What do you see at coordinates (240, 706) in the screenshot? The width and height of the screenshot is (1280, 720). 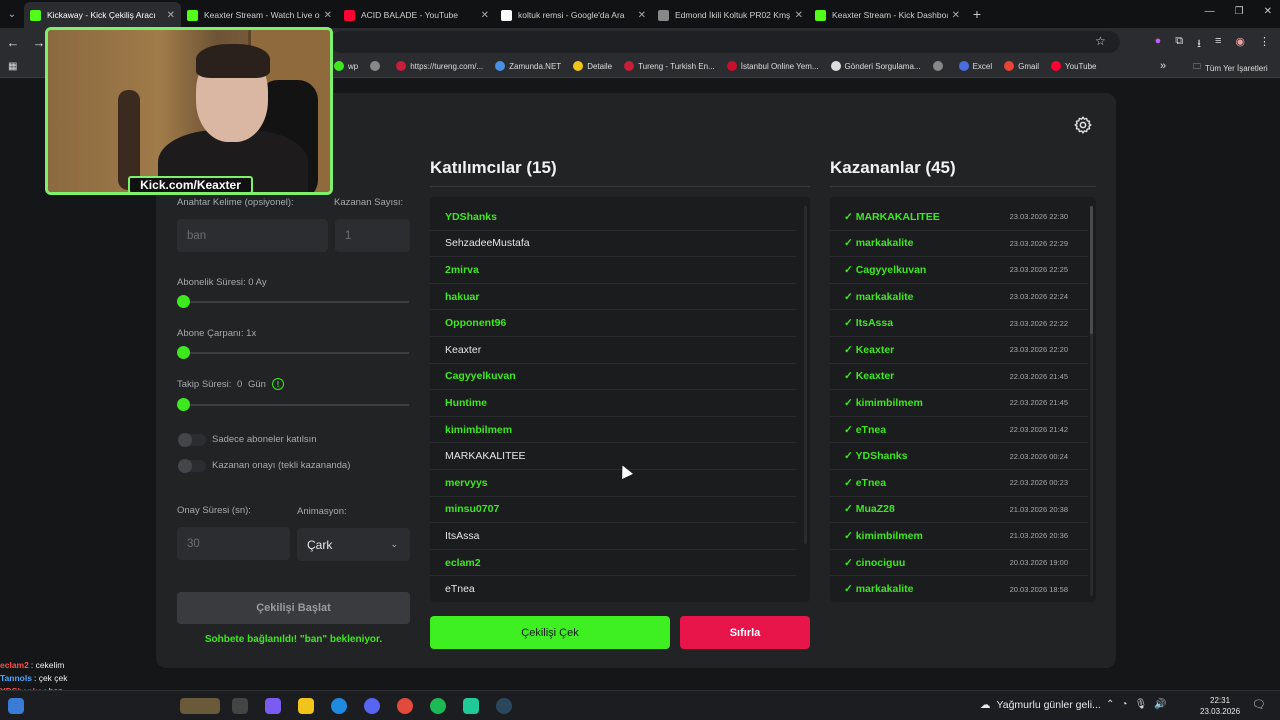 I see `task-view-icon` at bounding box center [240, 706].